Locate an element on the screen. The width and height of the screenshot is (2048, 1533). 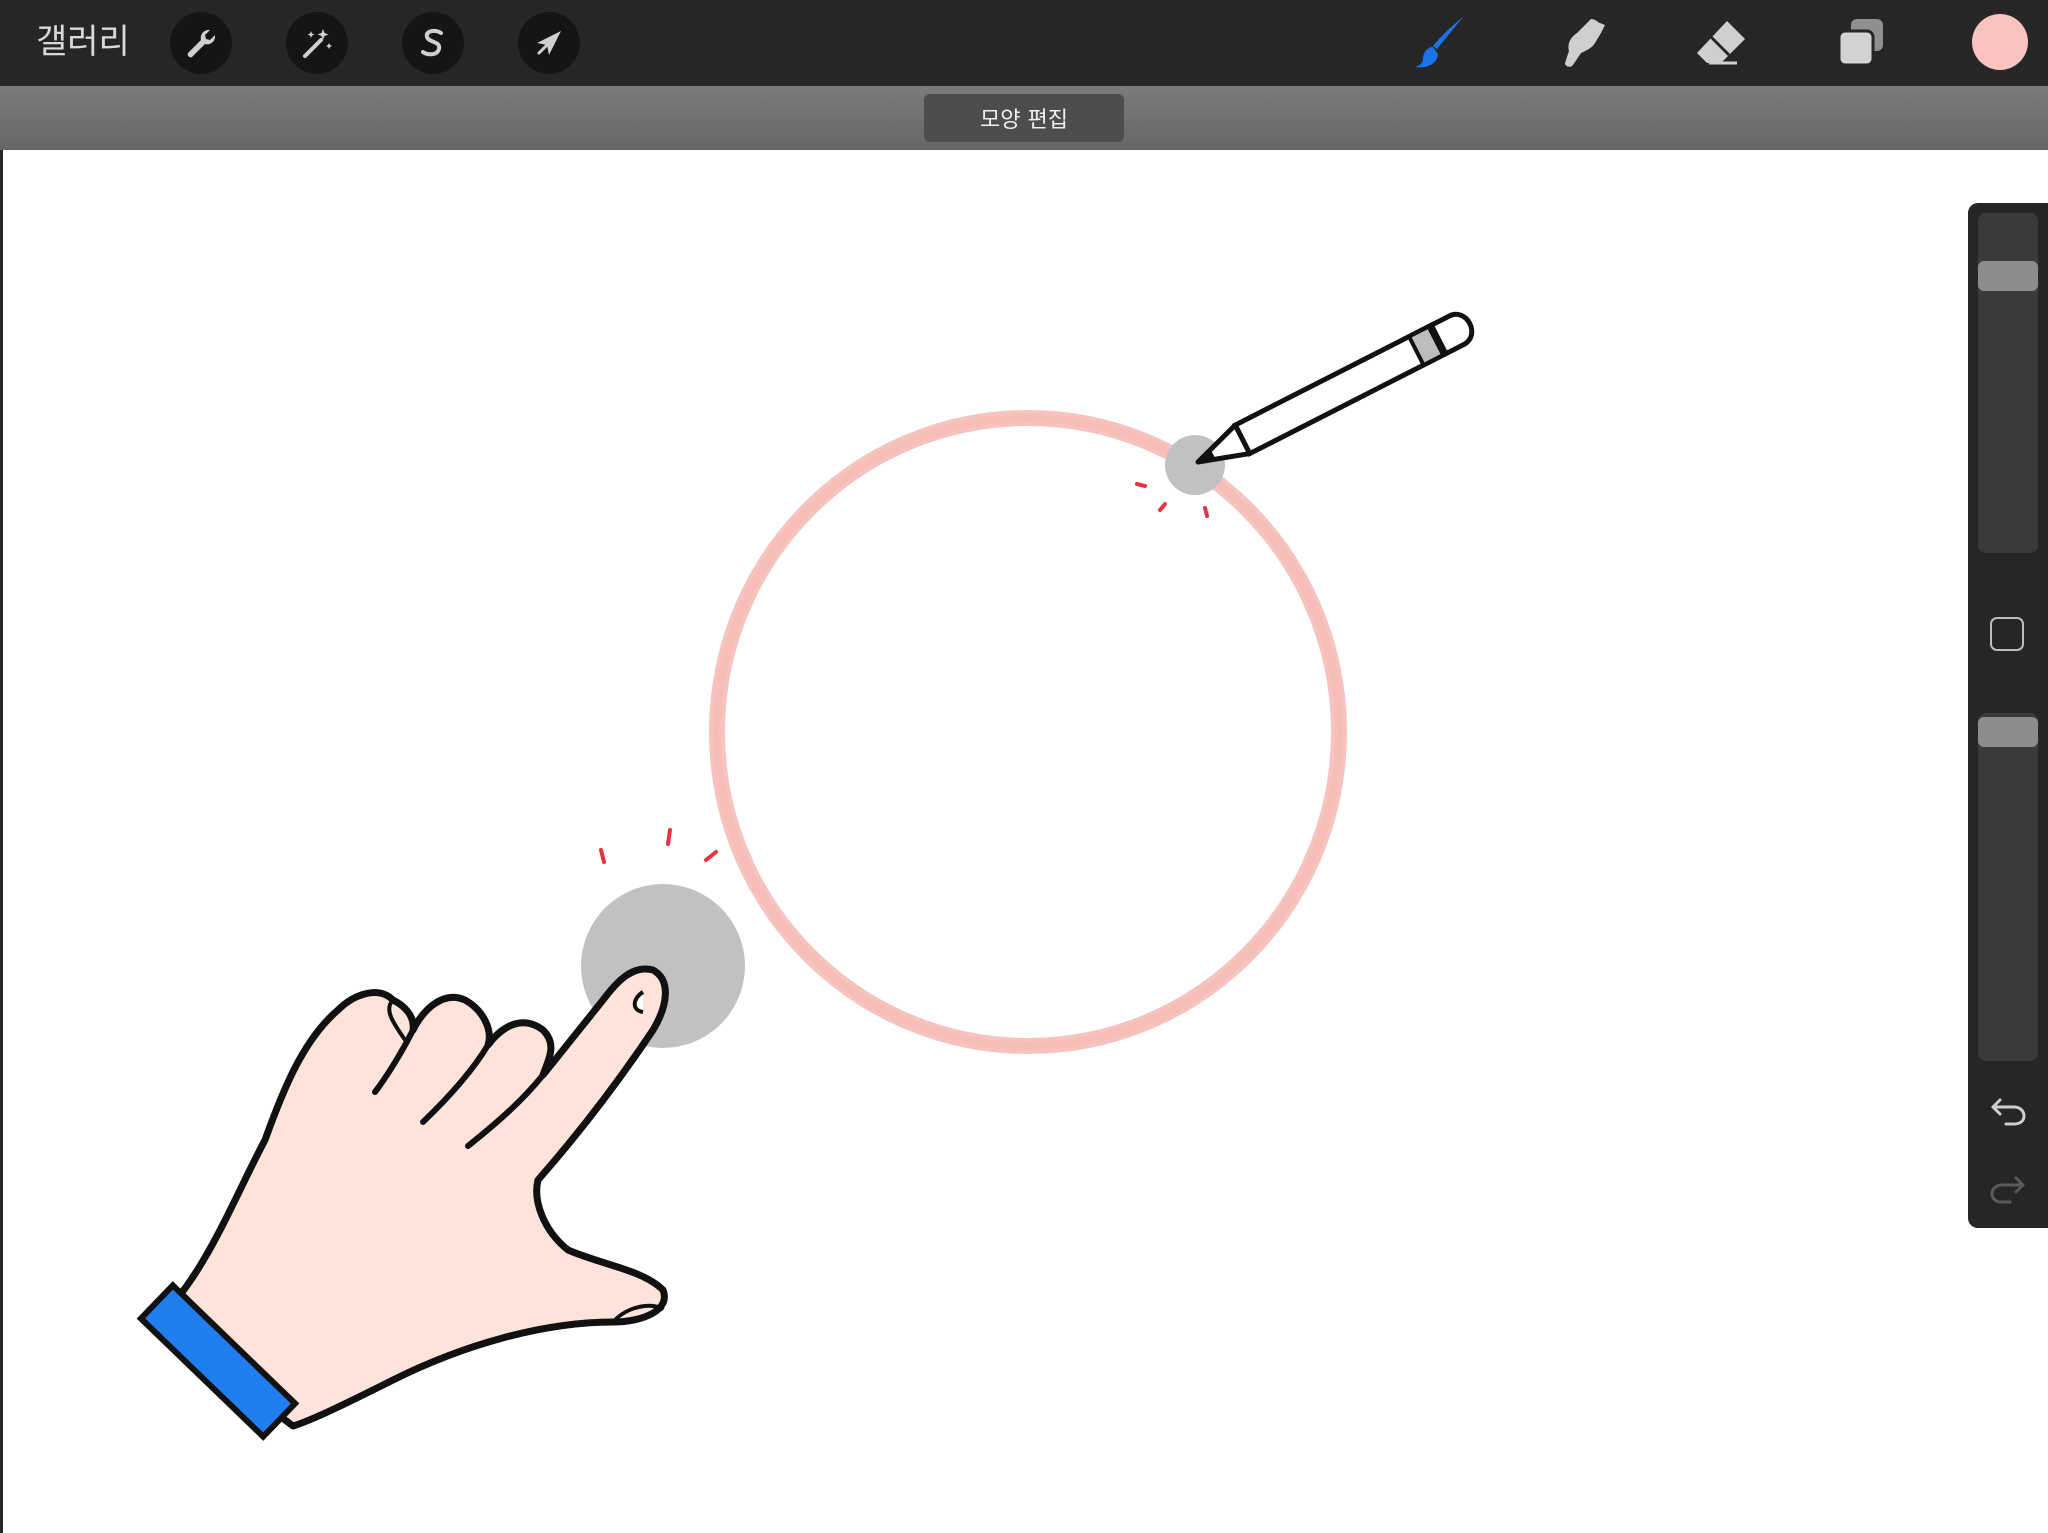
selection-s-icon is located at coordinates (432, 42).